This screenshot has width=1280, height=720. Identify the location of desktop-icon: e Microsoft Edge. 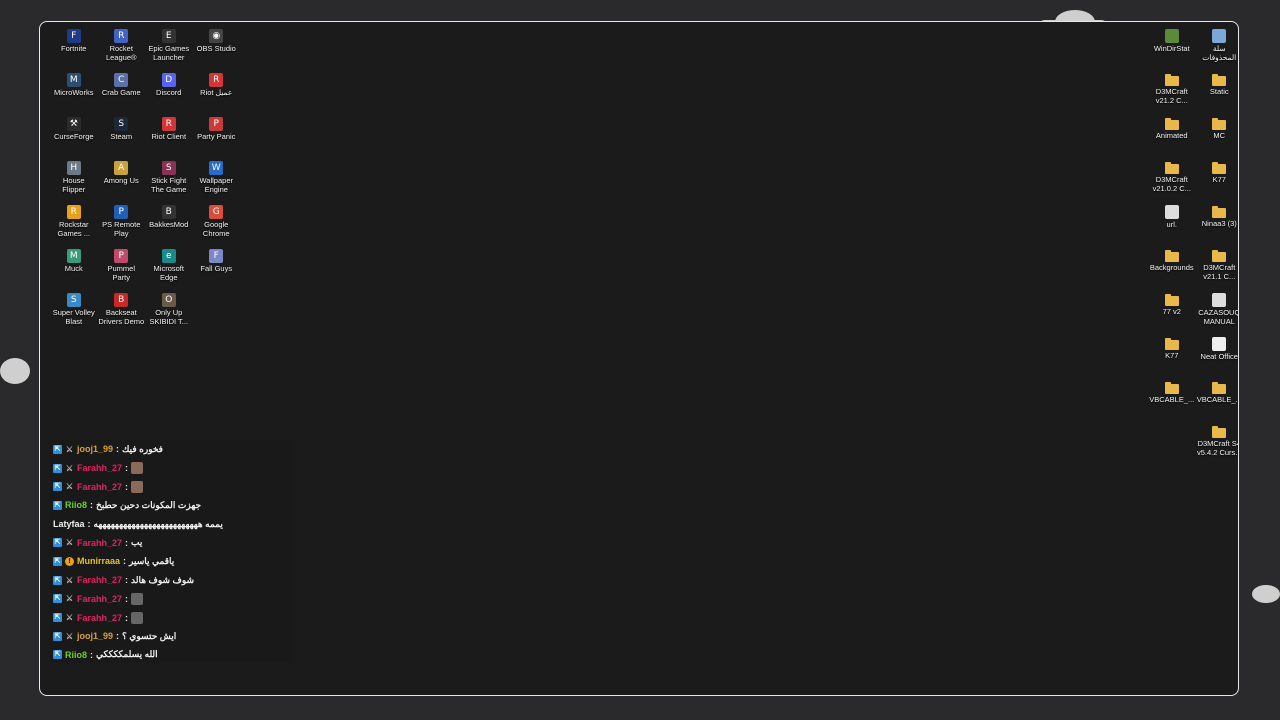
(169, 268).